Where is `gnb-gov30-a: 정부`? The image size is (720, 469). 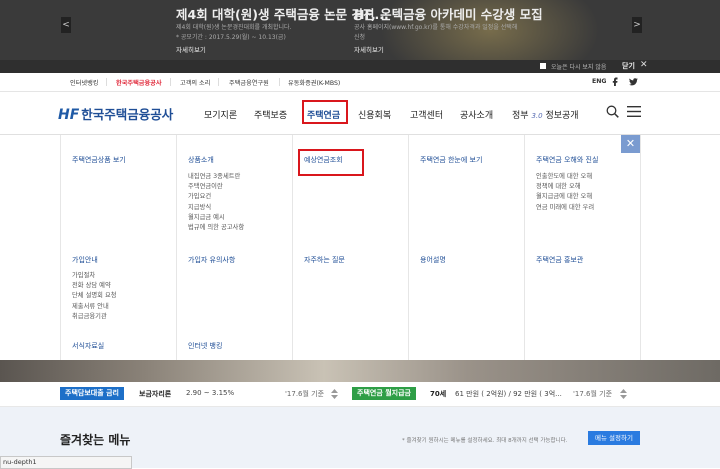 gnb-gov30-a: 정부 is located at coordinates (520, 116).